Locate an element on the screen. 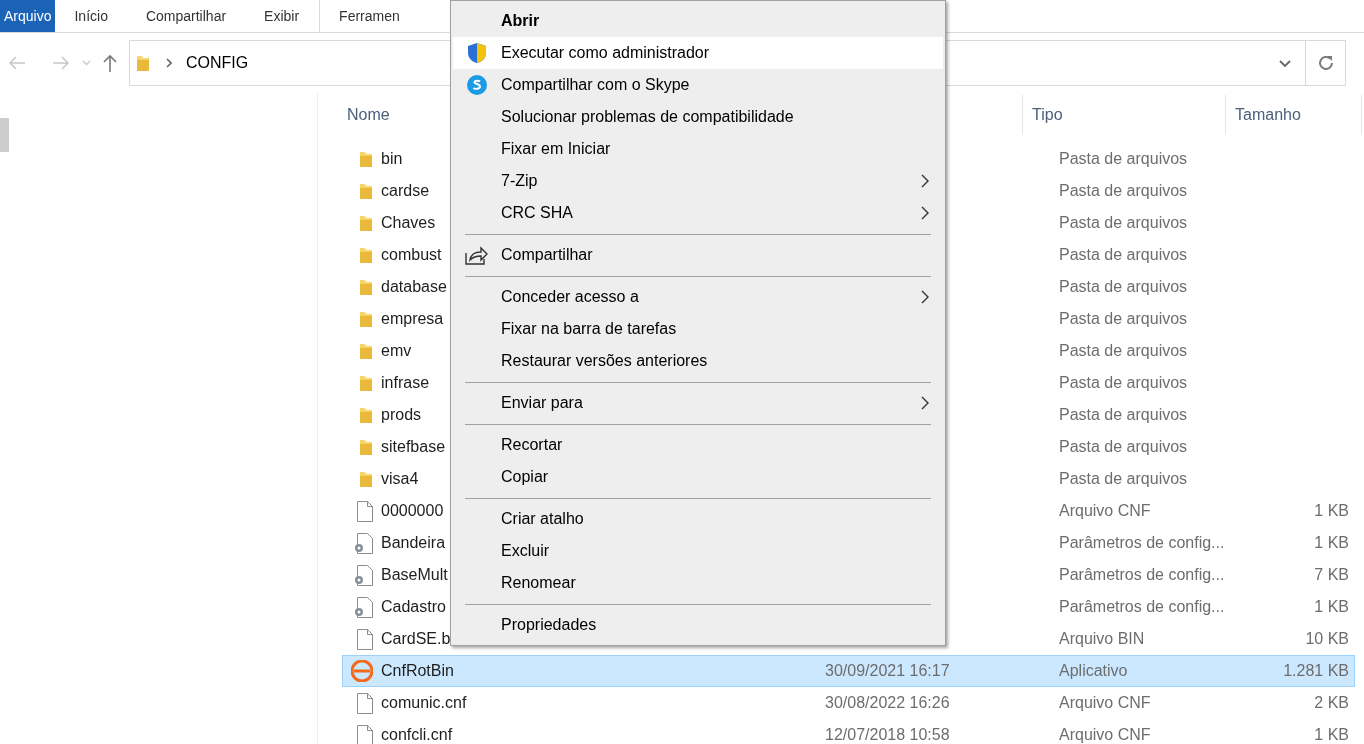  menu-item: Abrir is located at coordinates (698, 21).